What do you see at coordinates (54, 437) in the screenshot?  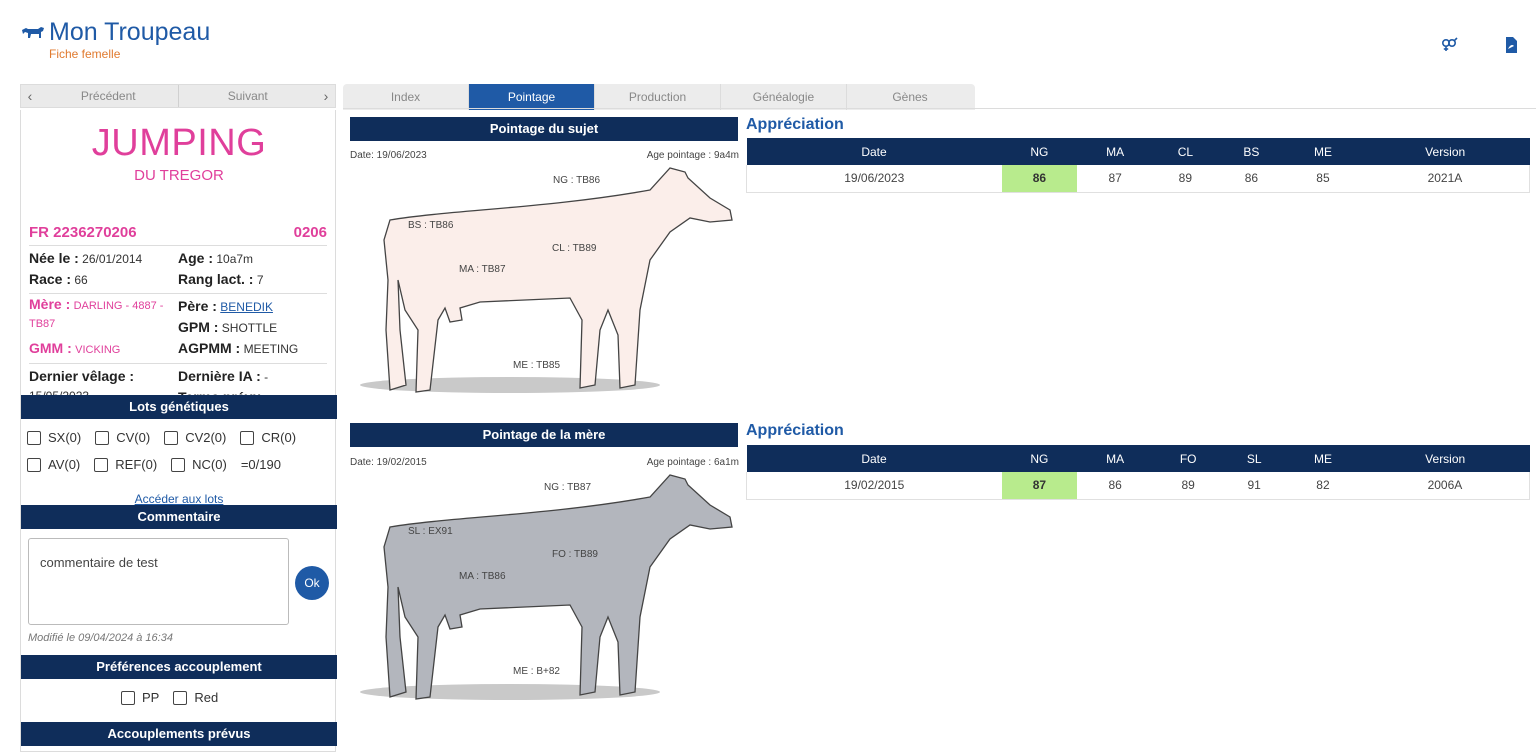 I see `lot-checkbox-sx: SX(0)` at bounding box center [54, 437].